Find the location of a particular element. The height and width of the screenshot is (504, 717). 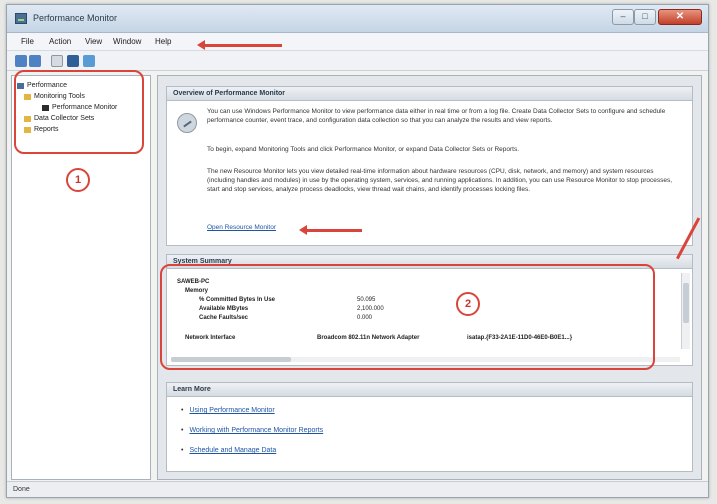

back-icon is located at coordinates (21, 61).